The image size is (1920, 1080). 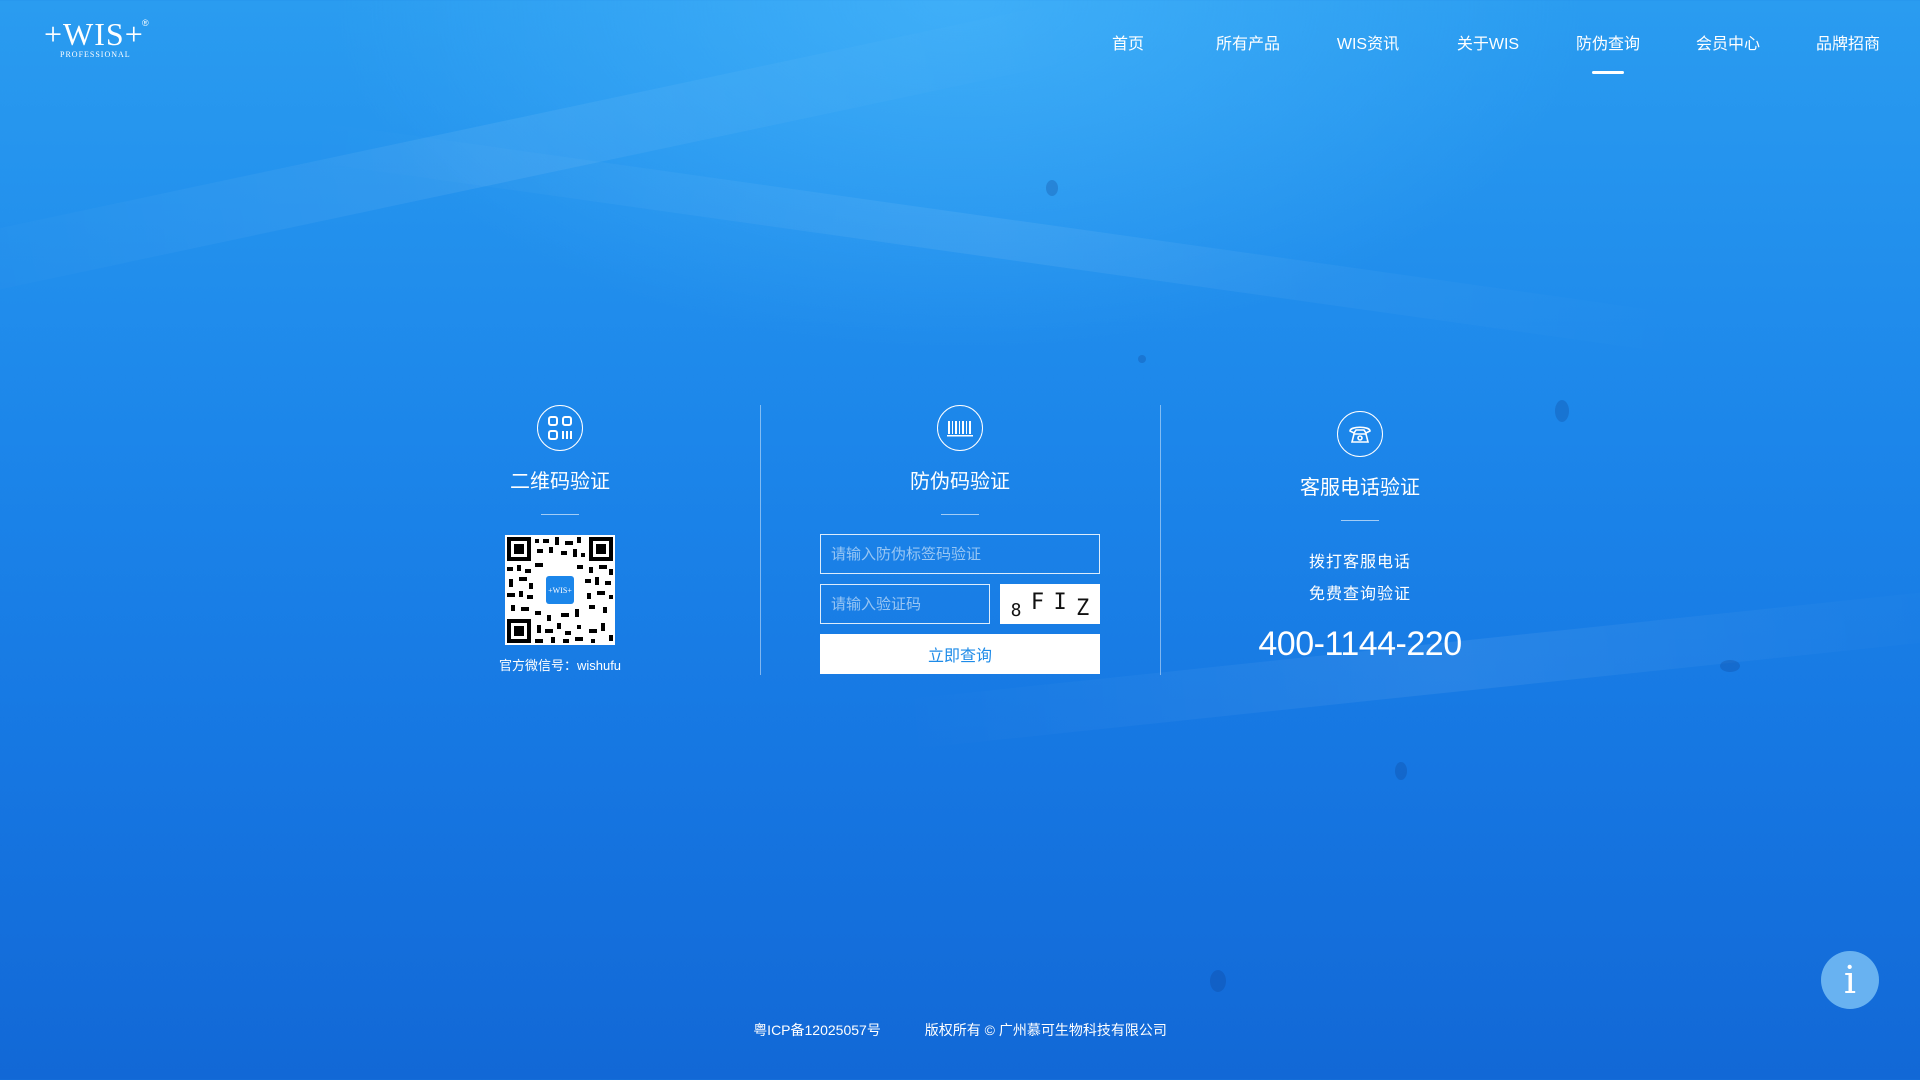 I want to click on nav-item-home: 首页, so click(x=1128, y=42).